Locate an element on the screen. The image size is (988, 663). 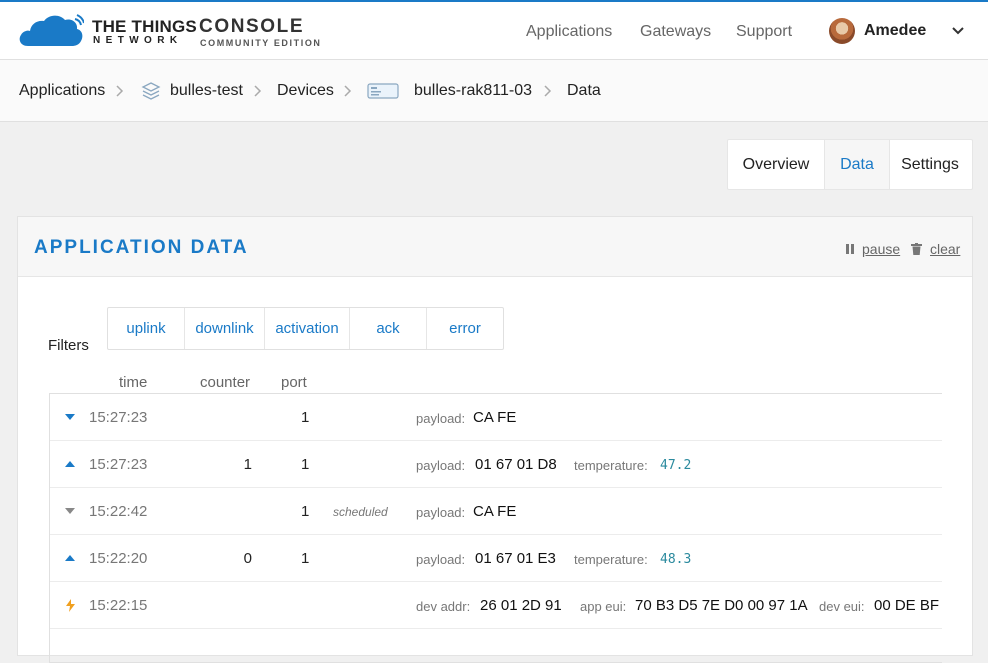
tab-overview: Overview is located at coordinates (776, 164).